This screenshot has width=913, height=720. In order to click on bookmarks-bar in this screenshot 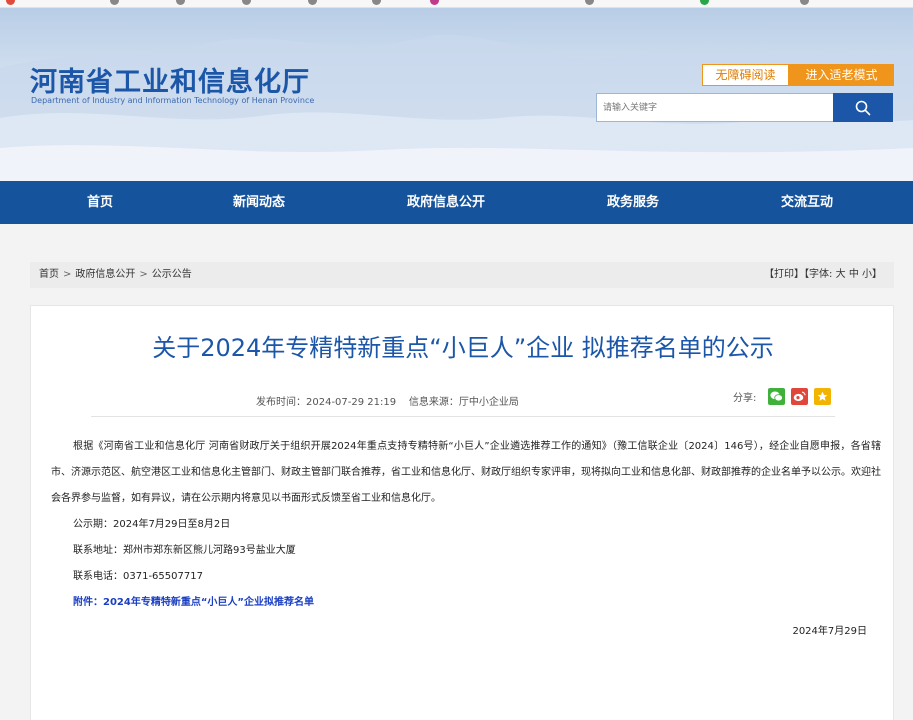, I will do `click(456, 4)`.